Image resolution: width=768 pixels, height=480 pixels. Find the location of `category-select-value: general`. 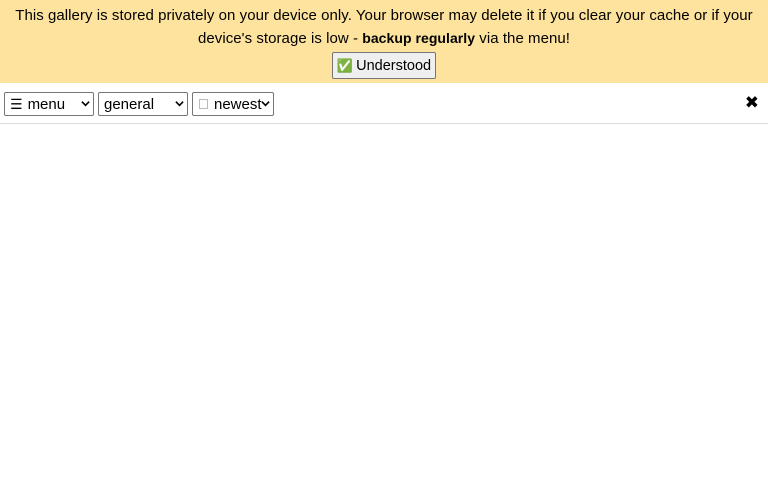

category-select-value: general is located at coordinates (129, 104).